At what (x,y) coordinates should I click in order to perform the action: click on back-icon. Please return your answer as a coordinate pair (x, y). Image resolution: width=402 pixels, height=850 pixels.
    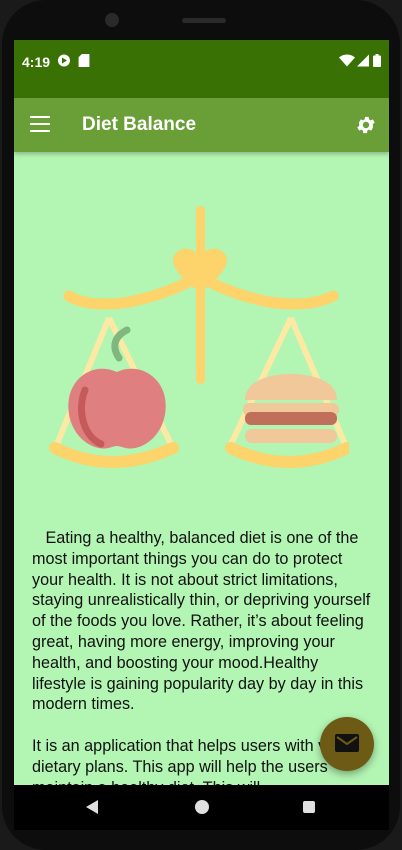
    Looking at the image, I should click on (92, 807).